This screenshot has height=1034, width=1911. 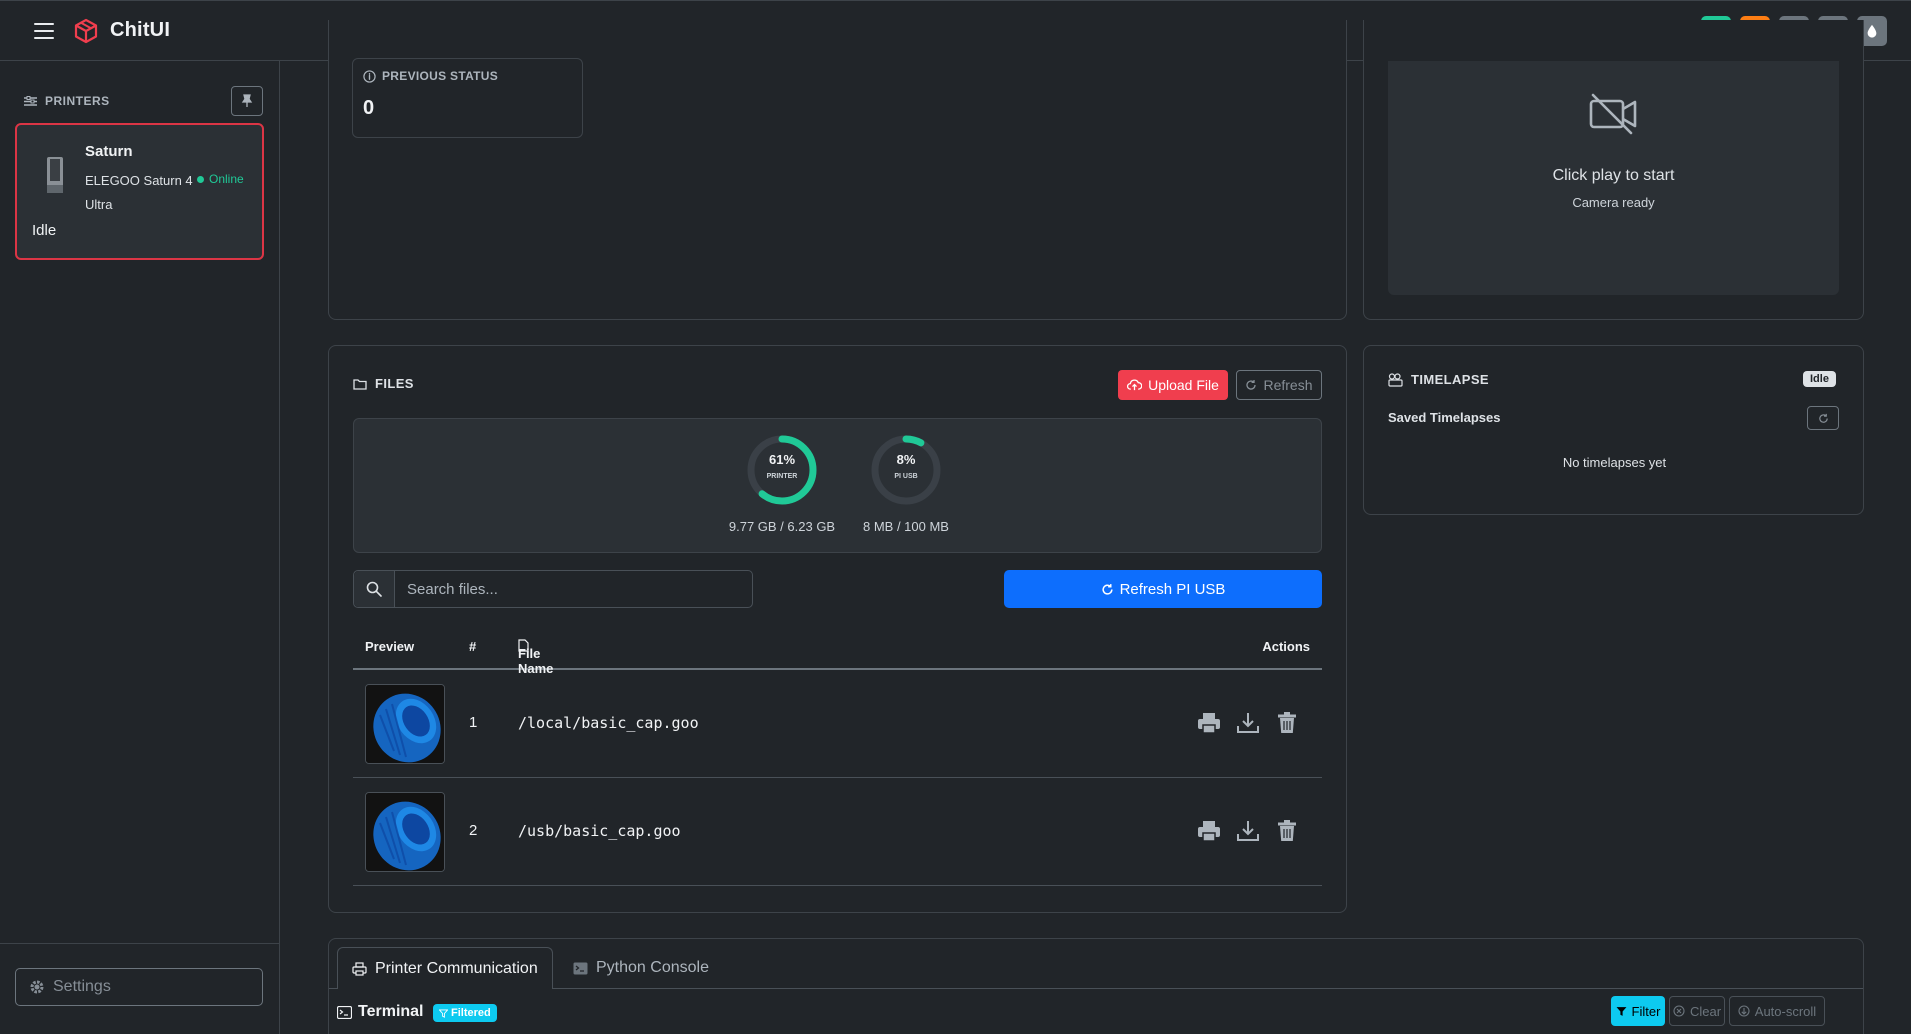 I want to click on tab-printer-communication: Printer Communication, so click(x=445, y=968).